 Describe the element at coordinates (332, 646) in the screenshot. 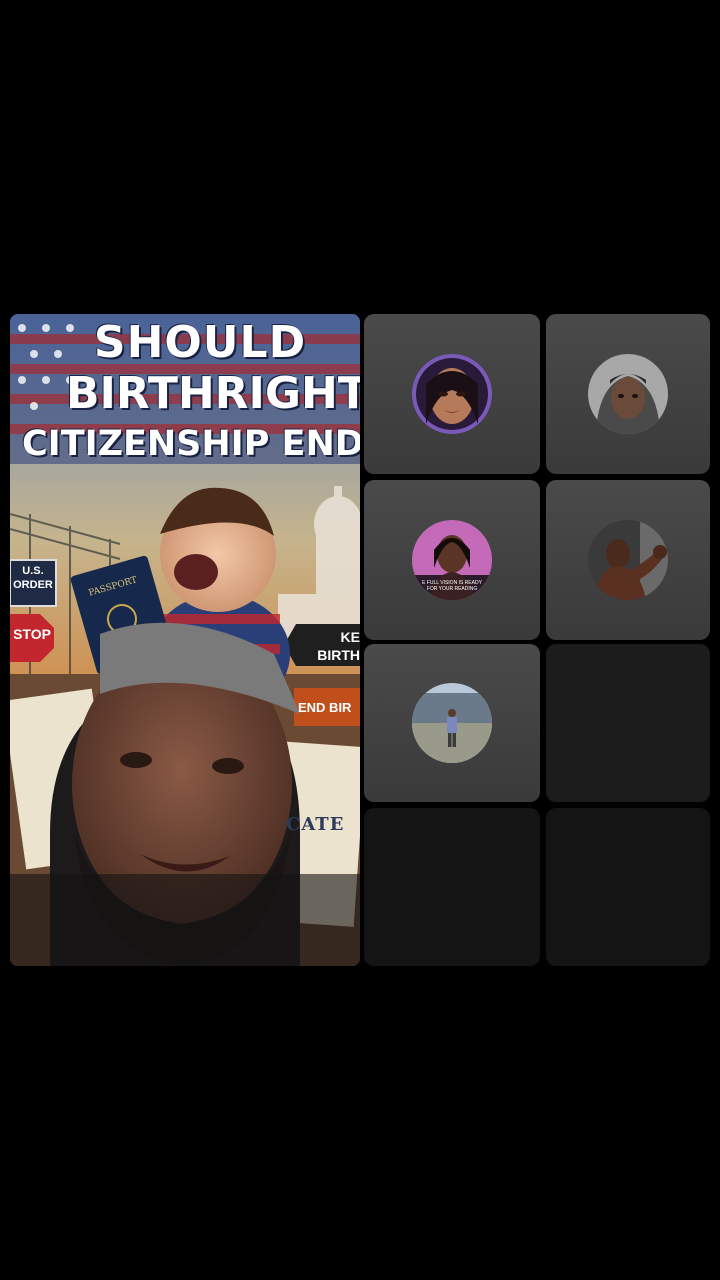

I see `keep-birthright-sign: KE BIRTH` at that location.